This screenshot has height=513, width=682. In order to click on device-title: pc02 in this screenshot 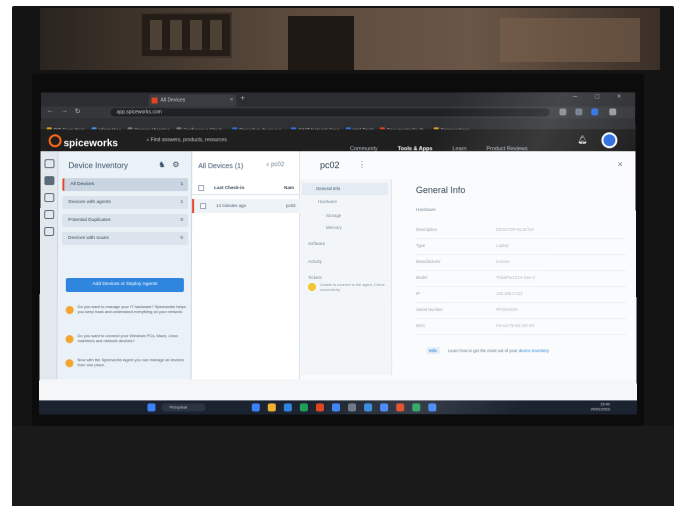, I will do `click(330, 165)`.